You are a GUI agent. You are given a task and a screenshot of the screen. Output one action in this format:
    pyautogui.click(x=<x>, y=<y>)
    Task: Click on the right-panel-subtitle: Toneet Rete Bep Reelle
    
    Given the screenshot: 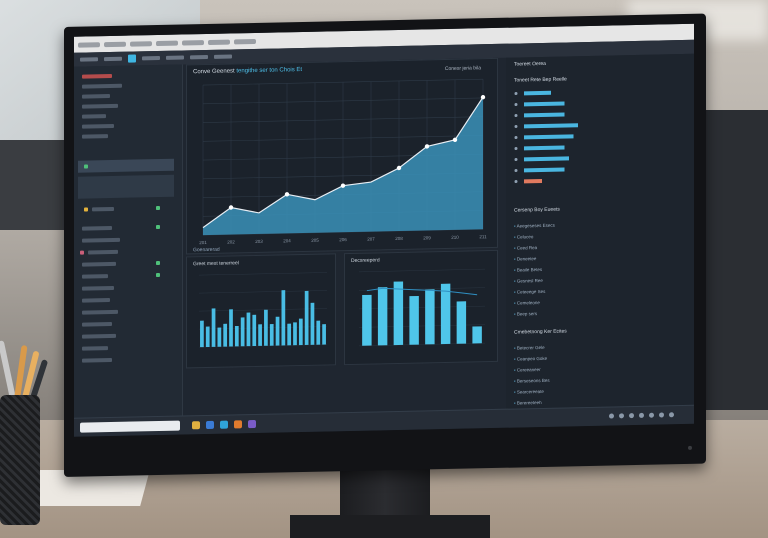 What is the action you would take?
    pyautogui.click(x=540, y=80)
    